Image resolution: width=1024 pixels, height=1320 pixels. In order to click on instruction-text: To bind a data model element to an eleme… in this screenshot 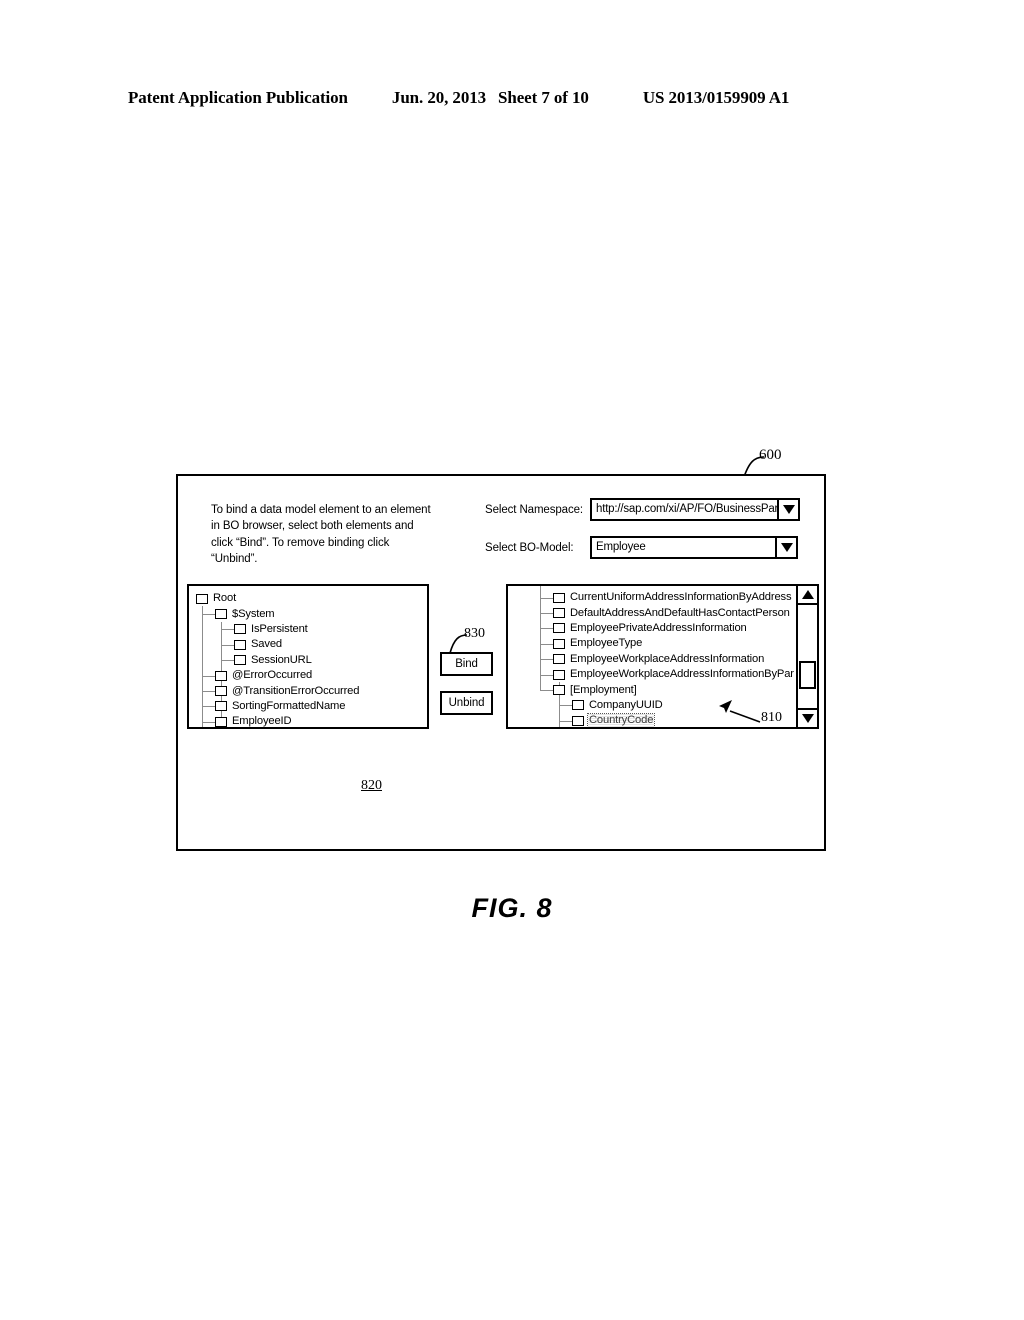, I will do `click(321, 535)`.